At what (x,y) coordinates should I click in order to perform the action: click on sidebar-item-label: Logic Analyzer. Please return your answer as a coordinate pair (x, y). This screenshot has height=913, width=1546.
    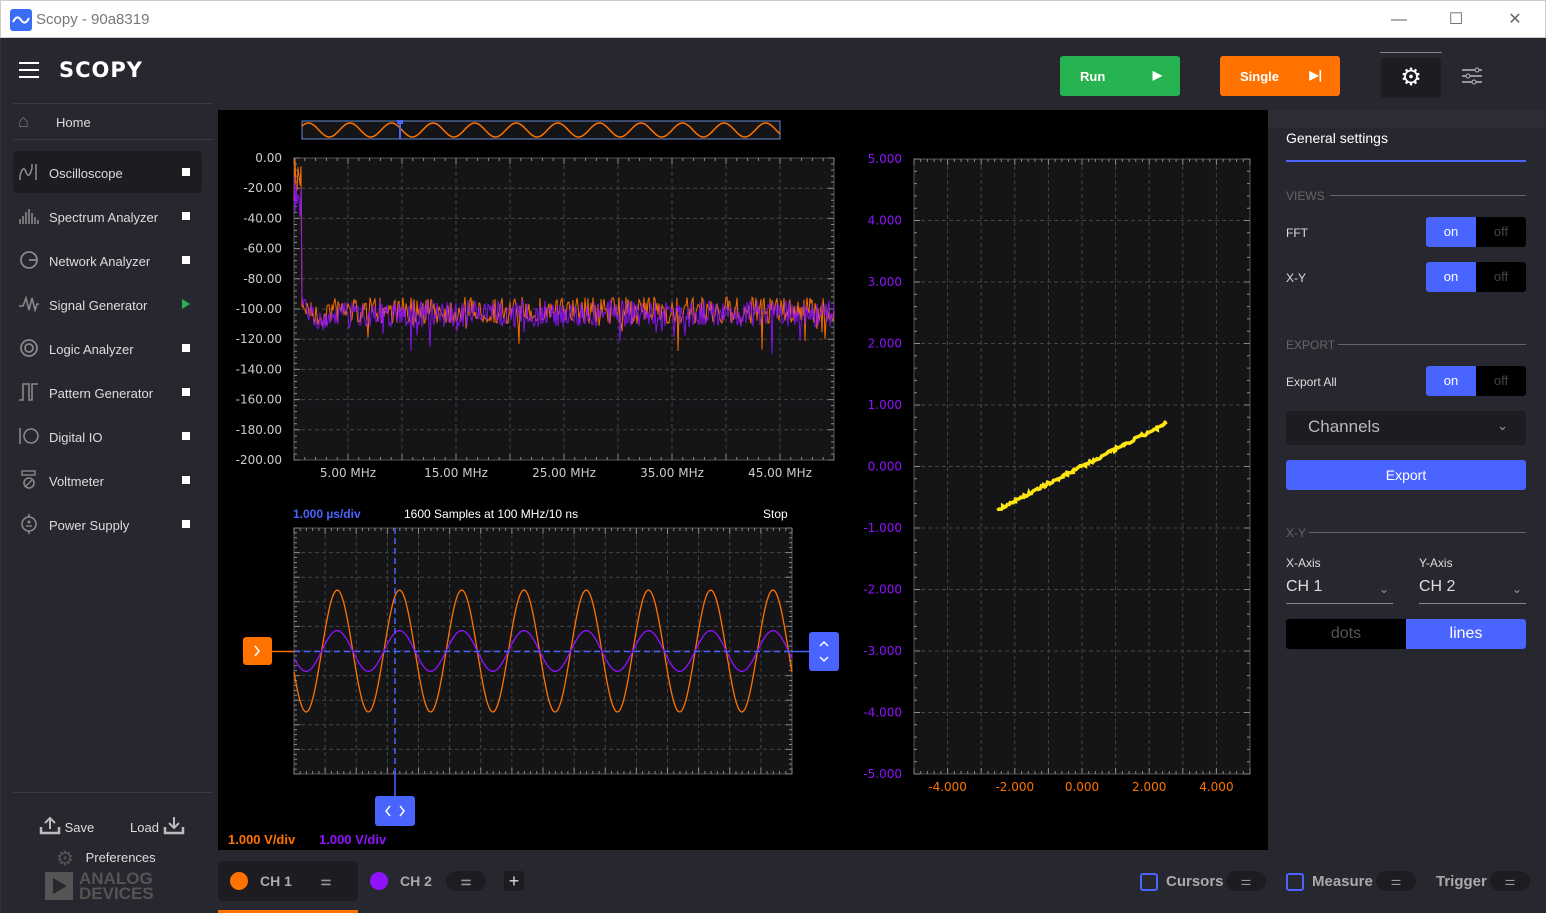
    Looking at the image, I should click on (91, 349).